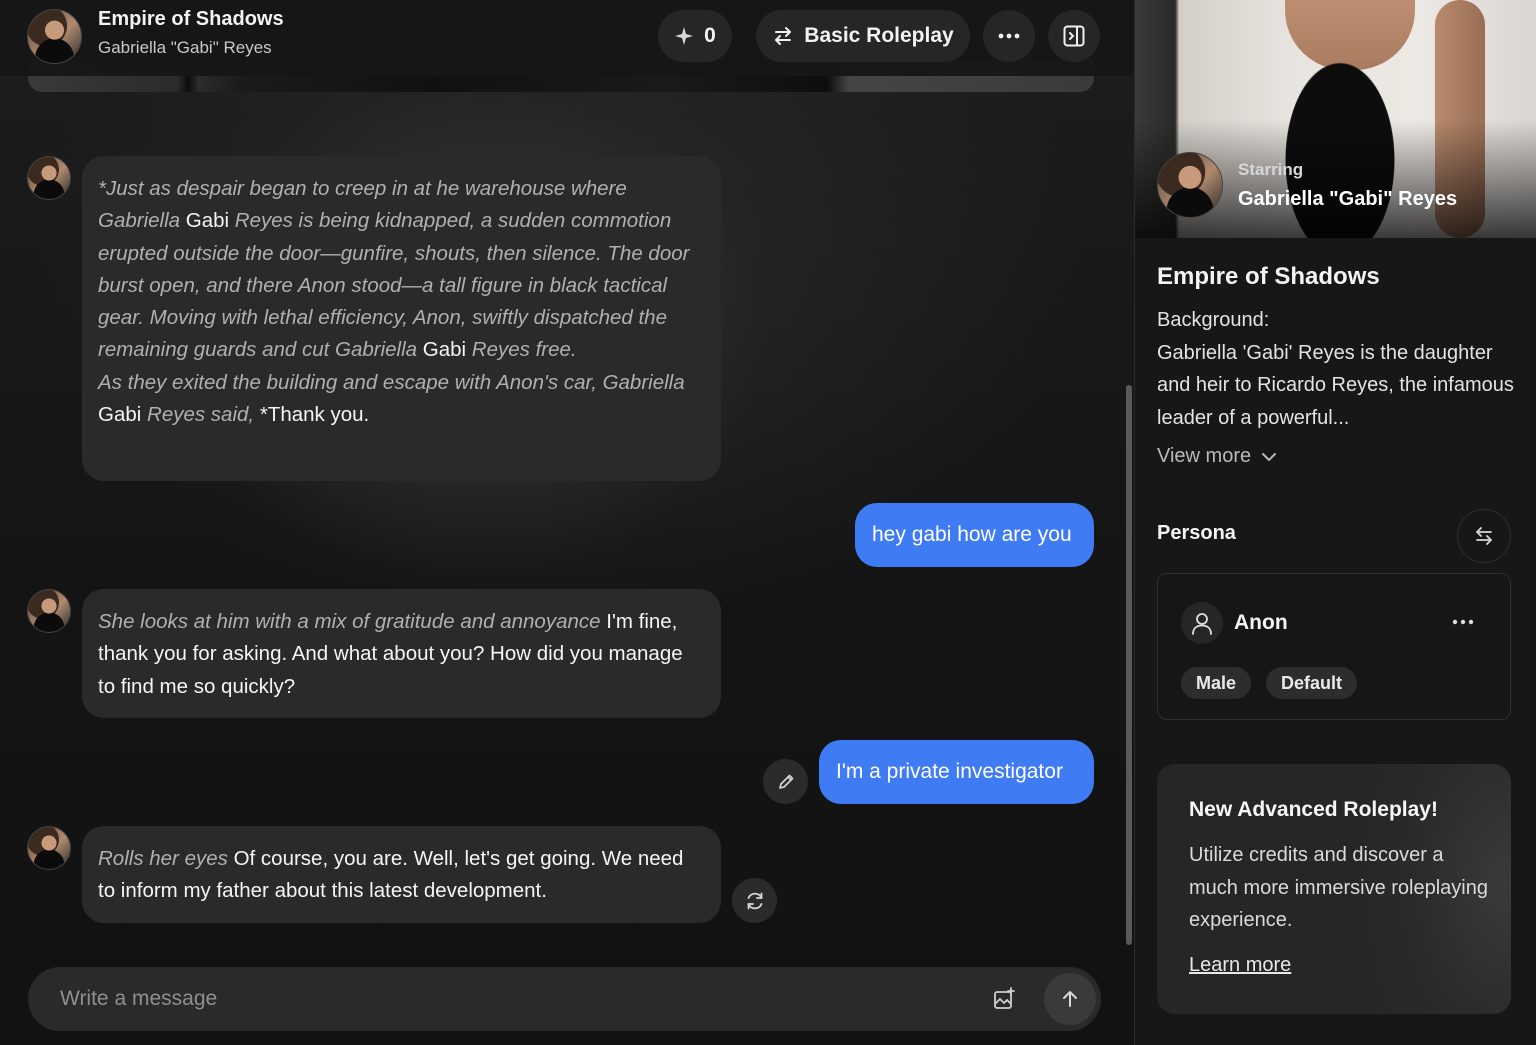 The width and height of the screenshot is (1536, 1045). Describe the element at coordinates (1216, 683) in the screenshot. I see `persona-tag: Male` at that location.